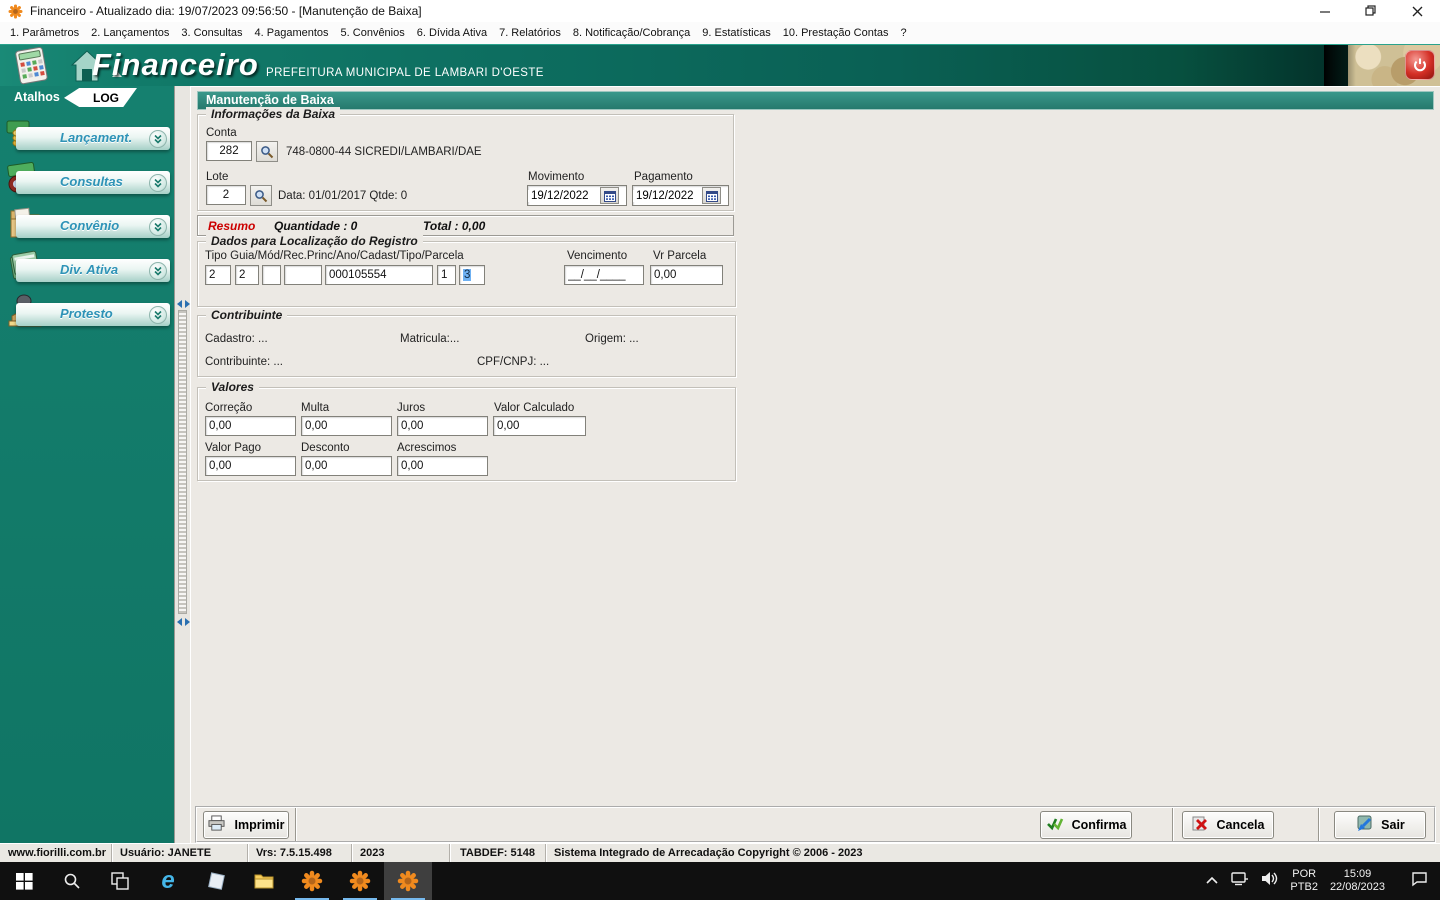  I want to click on close-button, so click(1417, 11).